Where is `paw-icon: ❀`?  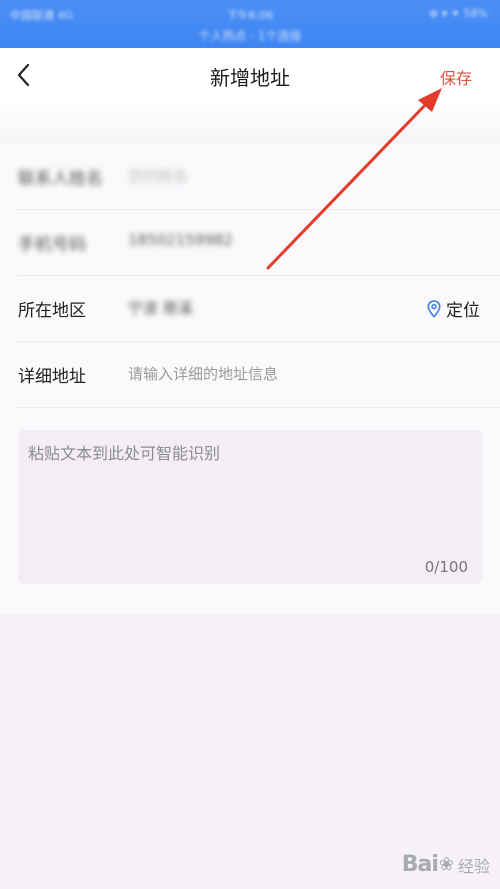
paw-icon: ❀ is located at coordinates (446, 864).